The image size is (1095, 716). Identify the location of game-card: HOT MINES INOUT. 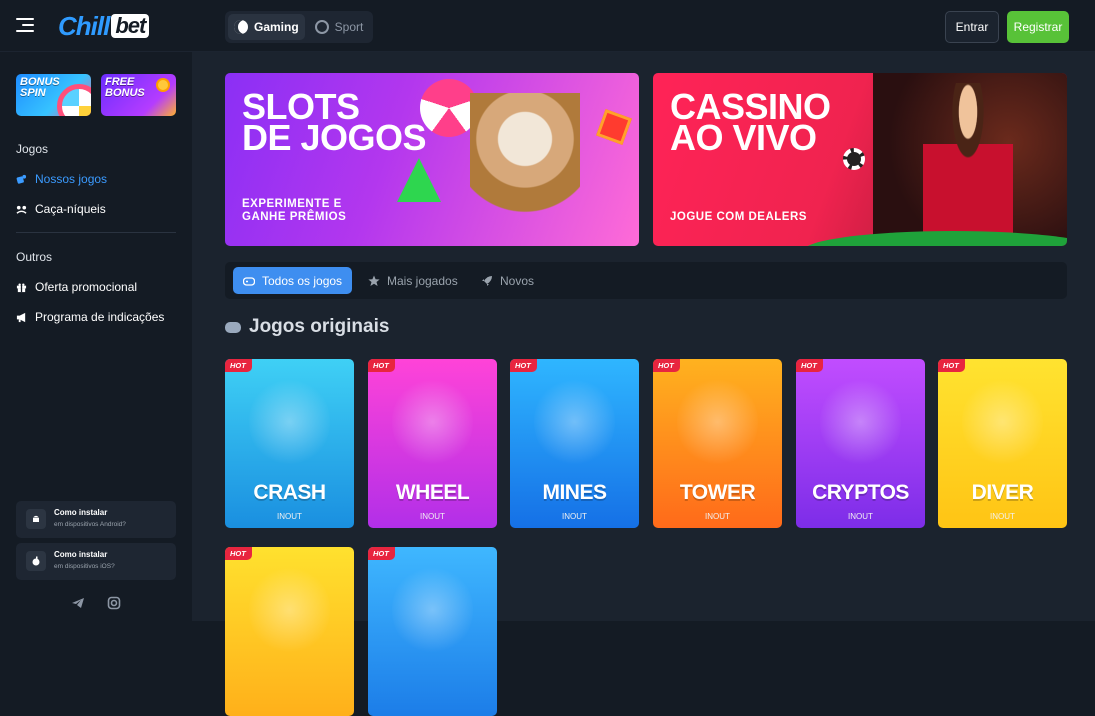
(574, 443).